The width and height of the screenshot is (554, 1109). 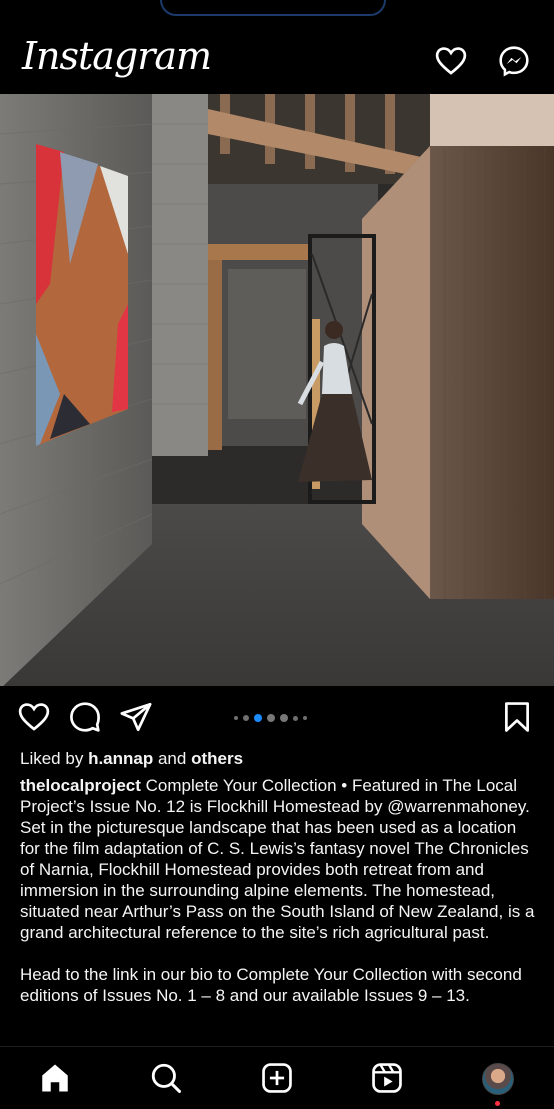 What do you see at coordinates (497, 1103) in the screenshot?
I see `notification-dot` at bounding box center [497, 1103].